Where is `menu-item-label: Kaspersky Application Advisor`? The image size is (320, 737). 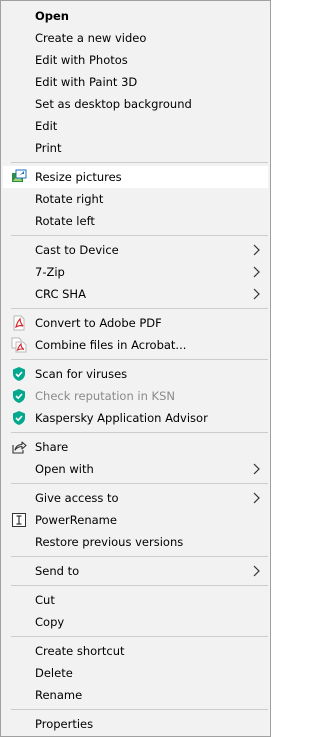 menu-item-label: Kaspersky Application Advisor is located at coordinates (121, 418).